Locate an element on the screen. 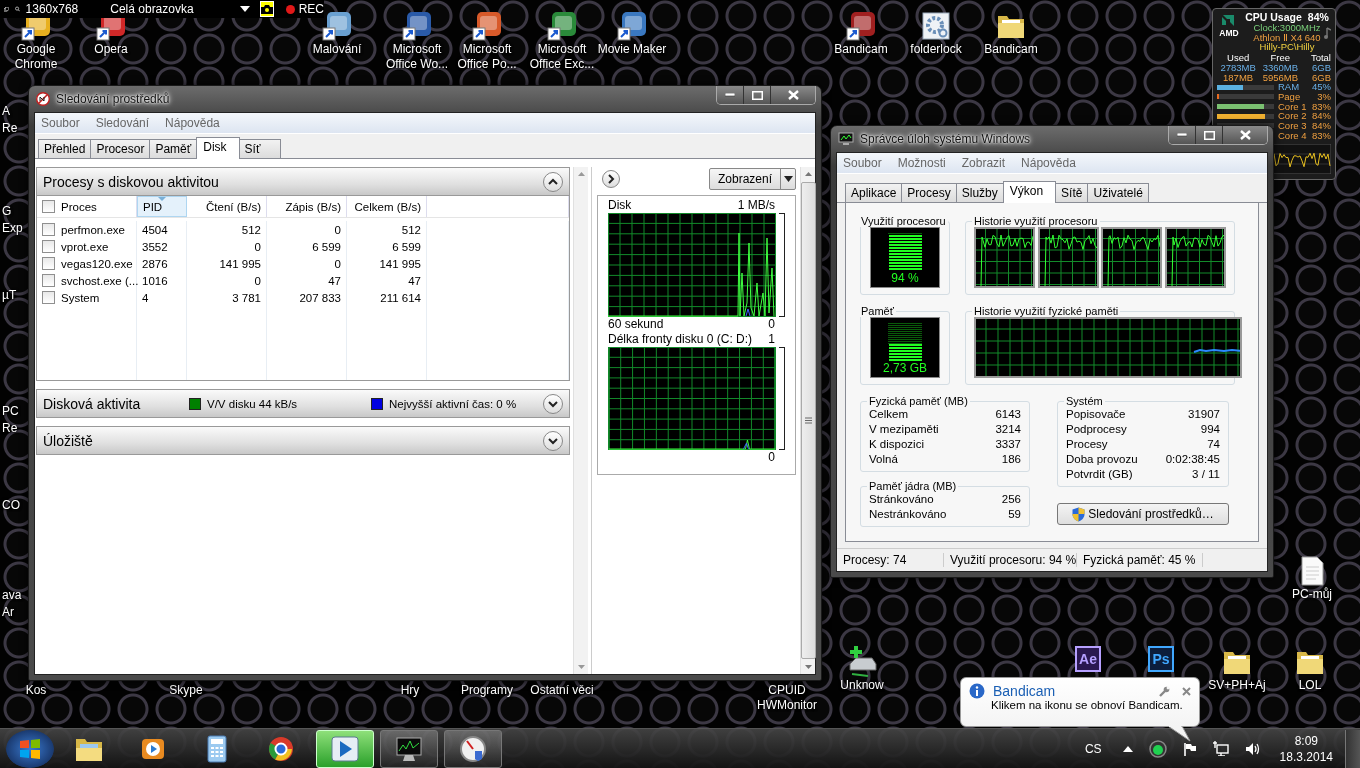  record-button: REC is located at coordinates (304, 9).